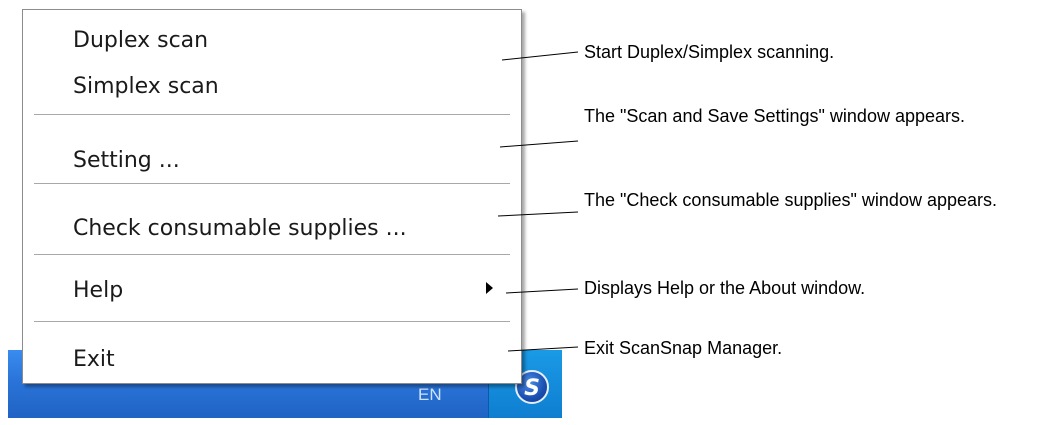  Describe the element at coordinates (543, 349) in the screenshot. I see `callout-line-exit` at that location.